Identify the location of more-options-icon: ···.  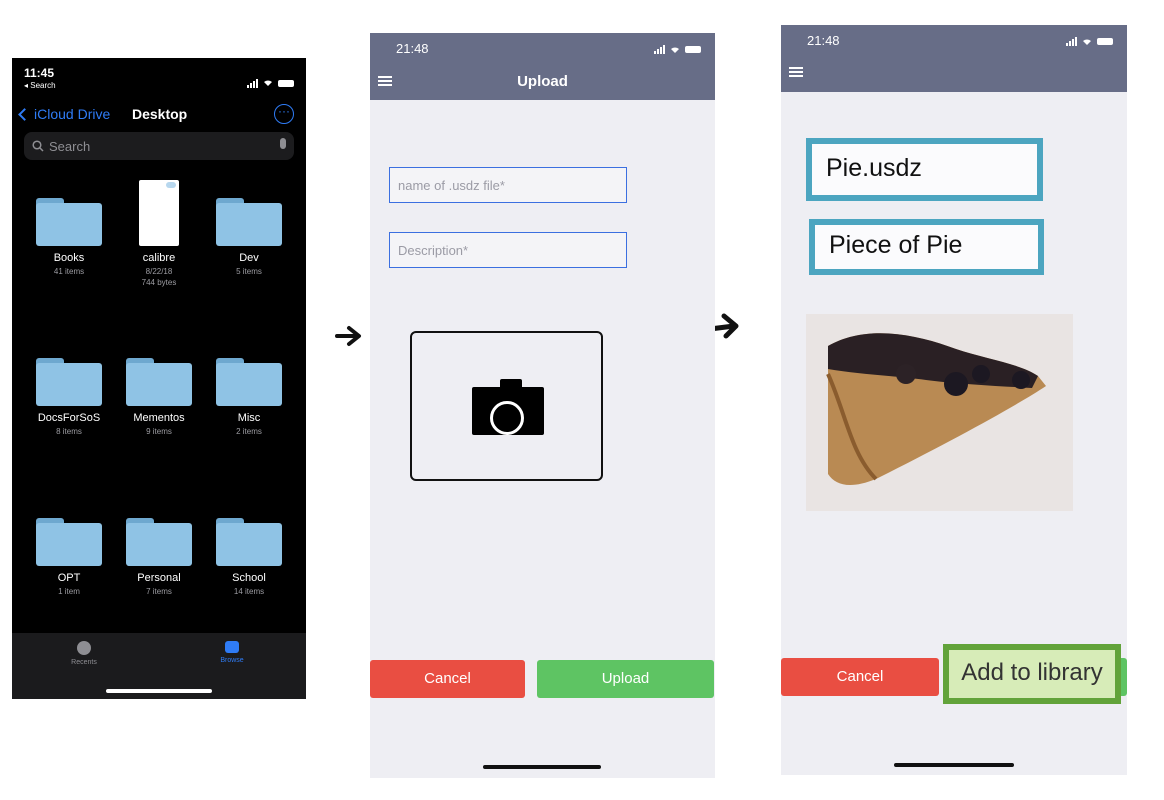
(284, 114).